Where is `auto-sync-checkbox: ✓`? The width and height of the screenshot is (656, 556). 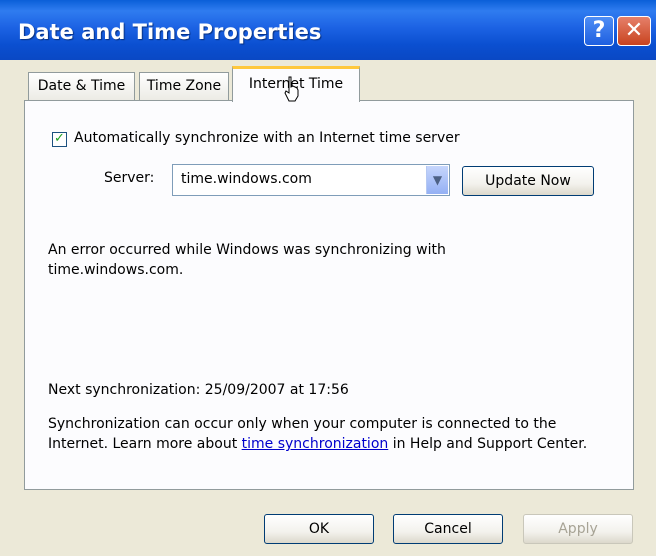
auto-sync-checkbox: ✓ is located at coordinates (59, 139).